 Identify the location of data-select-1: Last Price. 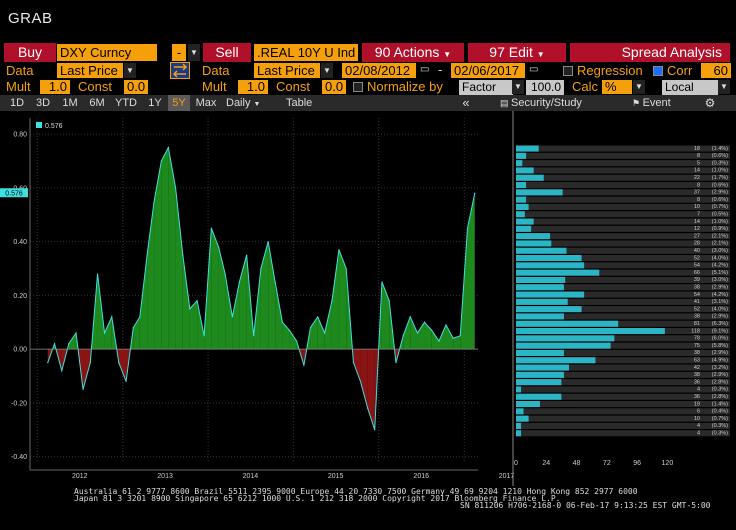
(90, 70).